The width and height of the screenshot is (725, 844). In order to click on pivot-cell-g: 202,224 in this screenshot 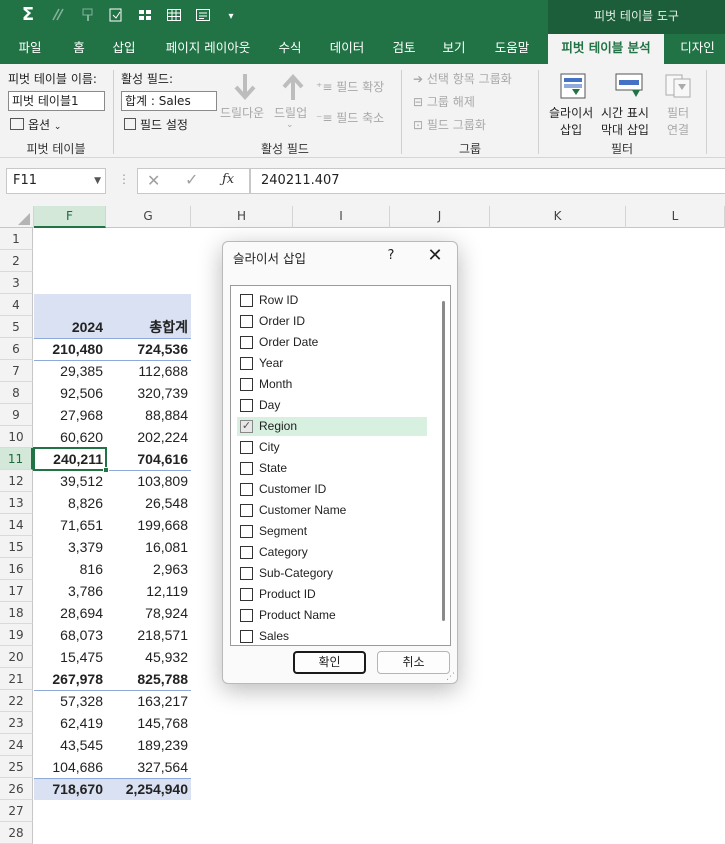, I will do `click(148, 437)`.